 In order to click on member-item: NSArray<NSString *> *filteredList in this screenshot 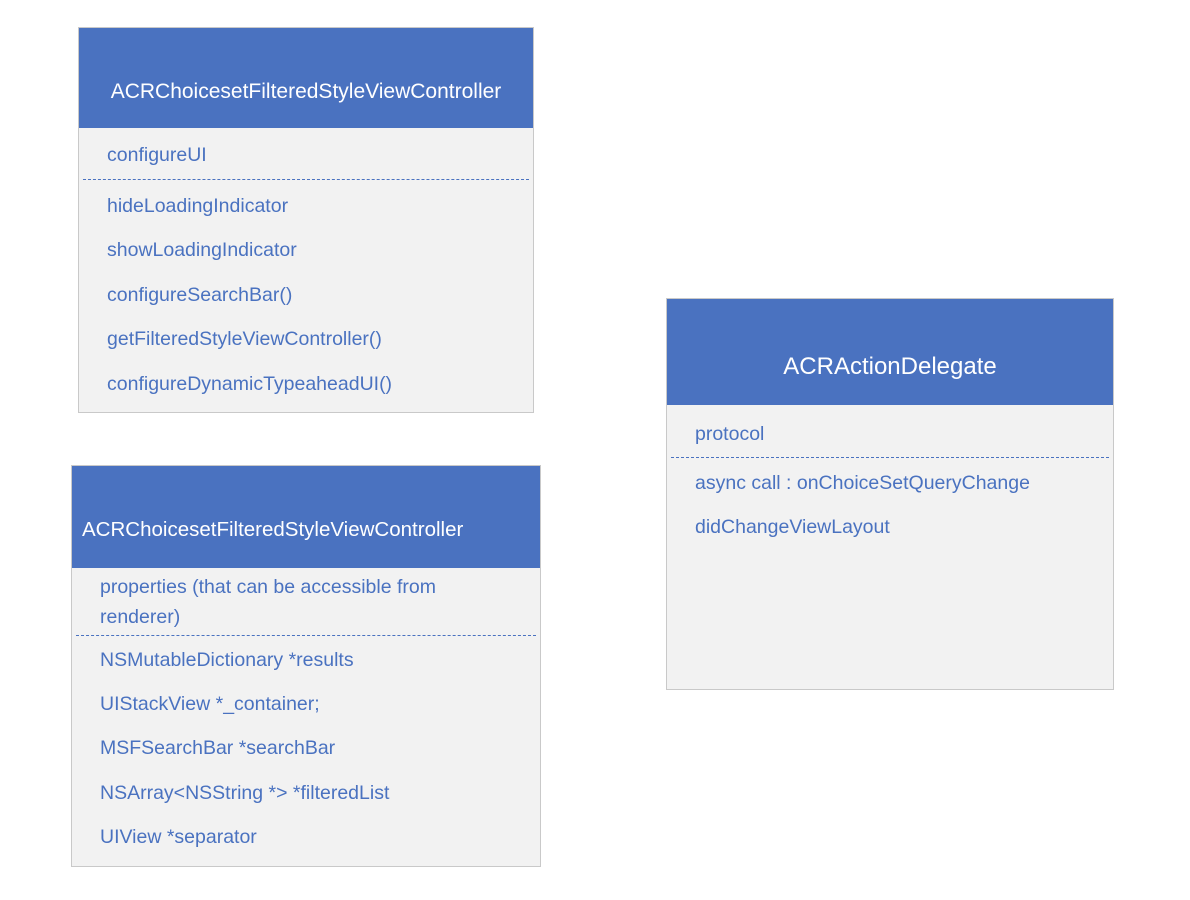, I will do `click(245, 793)`.